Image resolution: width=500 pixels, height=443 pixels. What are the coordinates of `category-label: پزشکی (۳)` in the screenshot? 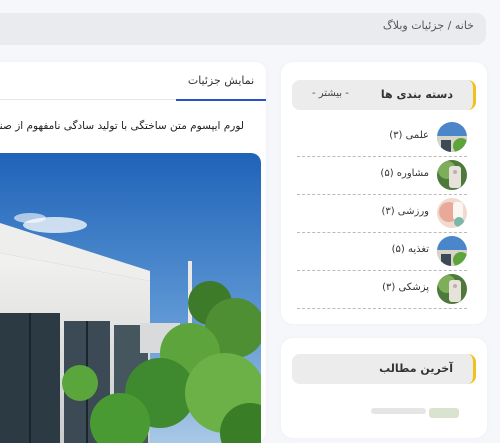 It's located at (405, 287).